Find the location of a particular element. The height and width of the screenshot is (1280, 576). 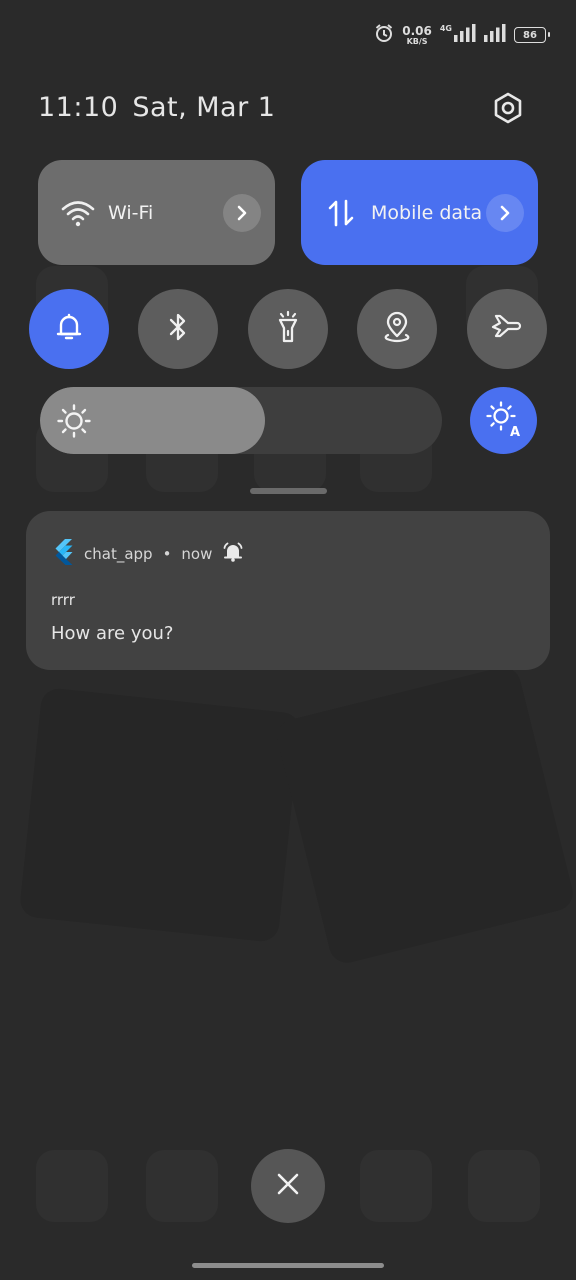

mobile-data-tile: Mobile data is located at coordinates (419, 212).